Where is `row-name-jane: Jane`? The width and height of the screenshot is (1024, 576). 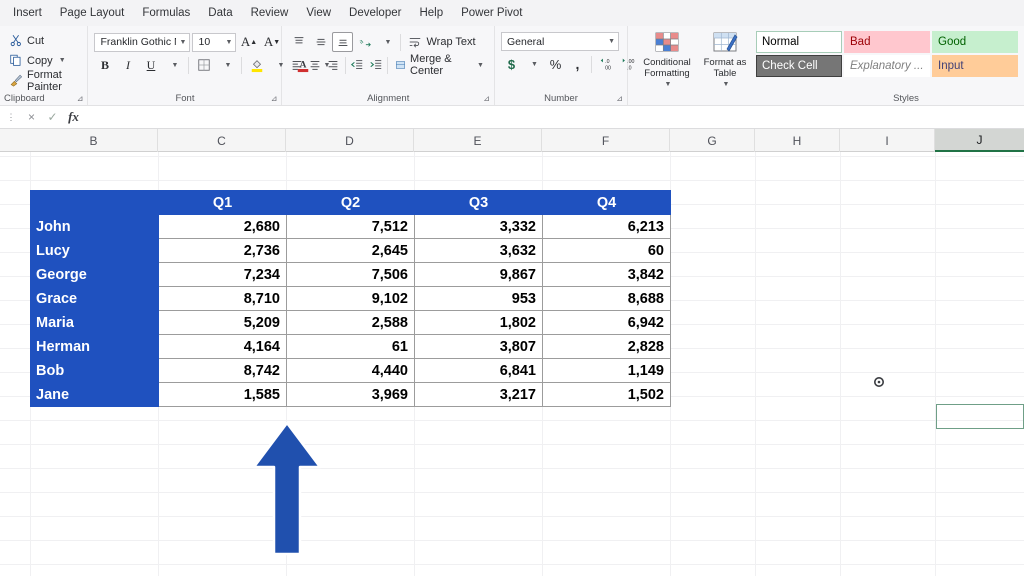 row-name-jane: Jane is located at coordinates (94, 394).